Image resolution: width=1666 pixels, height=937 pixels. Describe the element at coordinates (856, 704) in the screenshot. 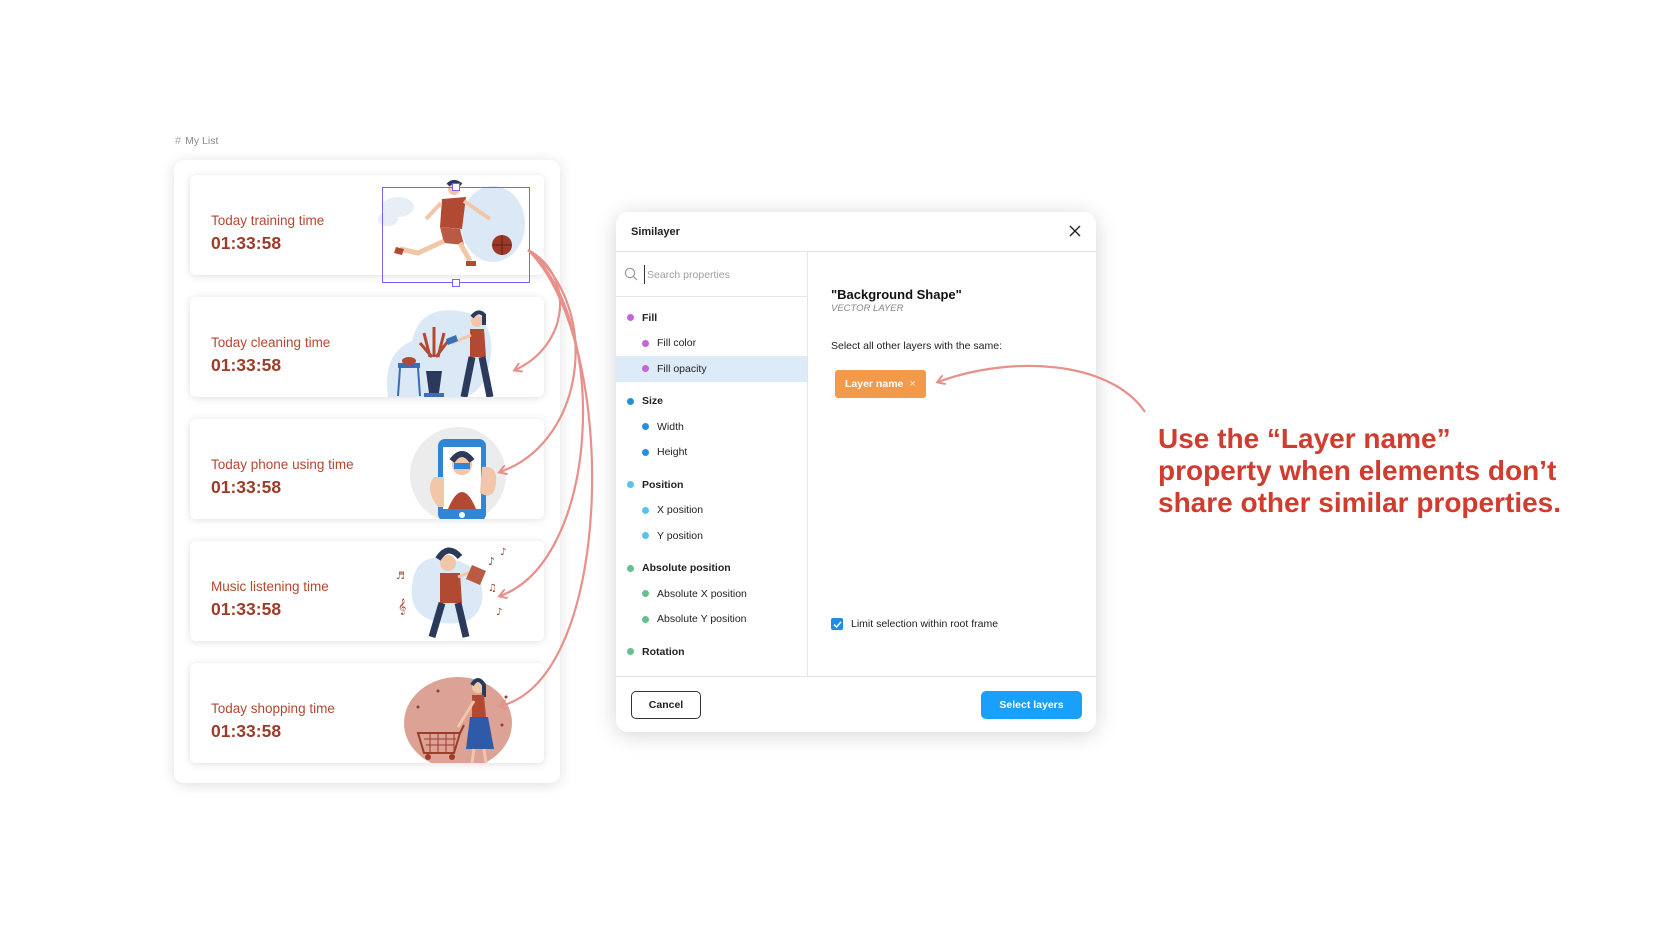

I see `dialog-footer: Cancel Select layers` at that location.